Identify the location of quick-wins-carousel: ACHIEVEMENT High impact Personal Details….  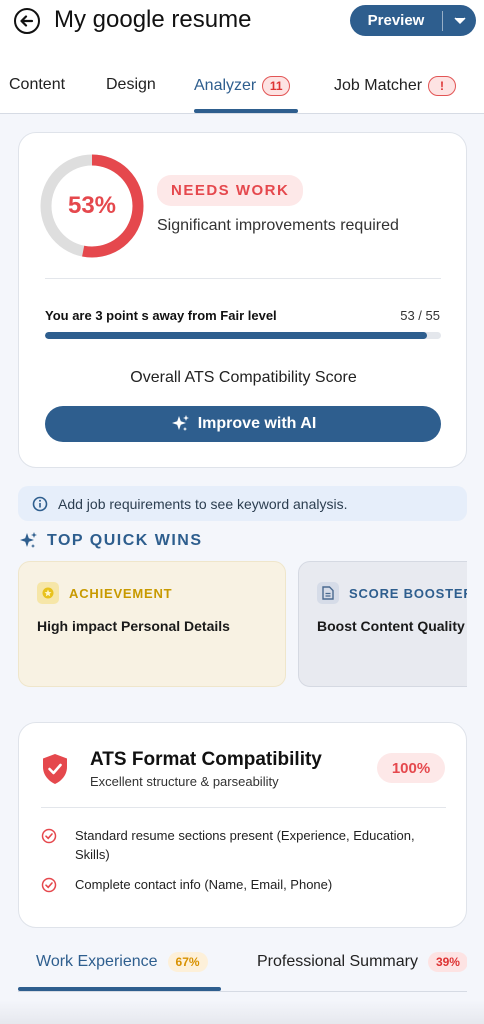
(242, 624).